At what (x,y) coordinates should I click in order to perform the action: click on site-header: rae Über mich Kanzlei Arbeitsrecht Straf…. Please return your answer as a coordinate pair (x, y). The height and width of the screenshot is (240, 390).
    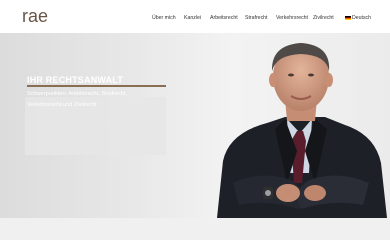
    Looking at the image, I should click on (195, 16).